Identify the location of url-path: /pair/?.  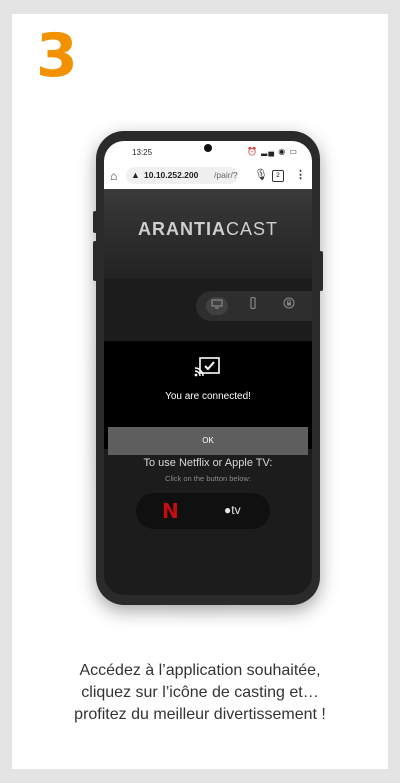
(226, 175).